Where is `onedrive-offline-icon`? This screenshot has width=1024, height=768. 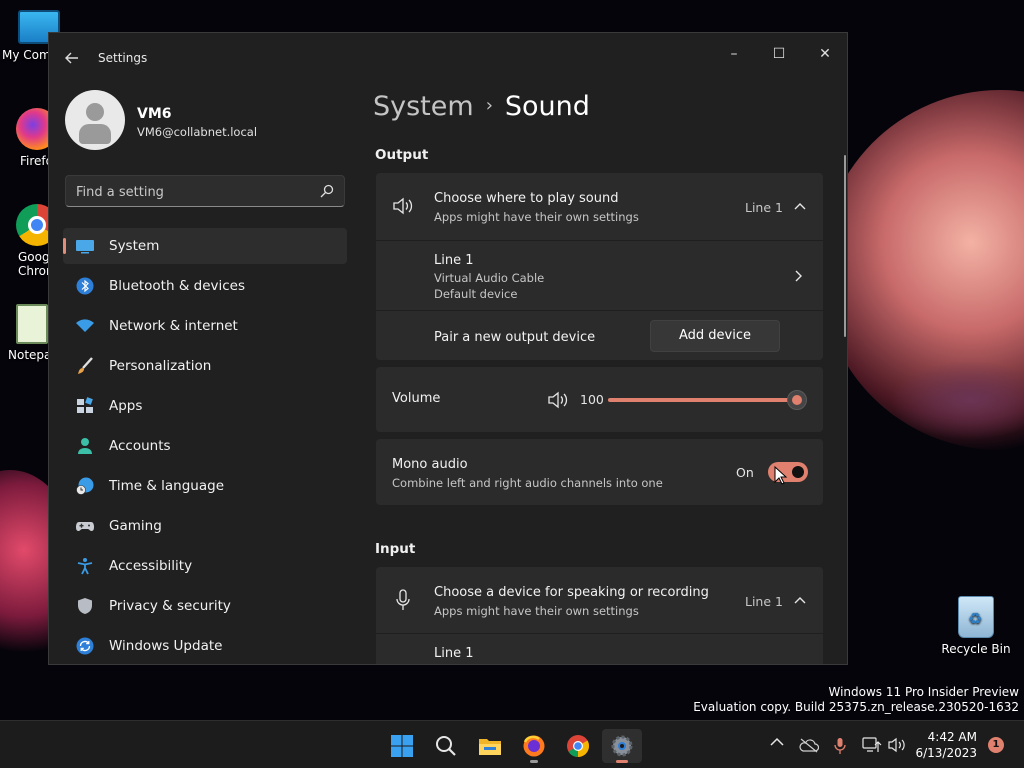 onedrive-offline-icon is located at coordinates (809, 745).